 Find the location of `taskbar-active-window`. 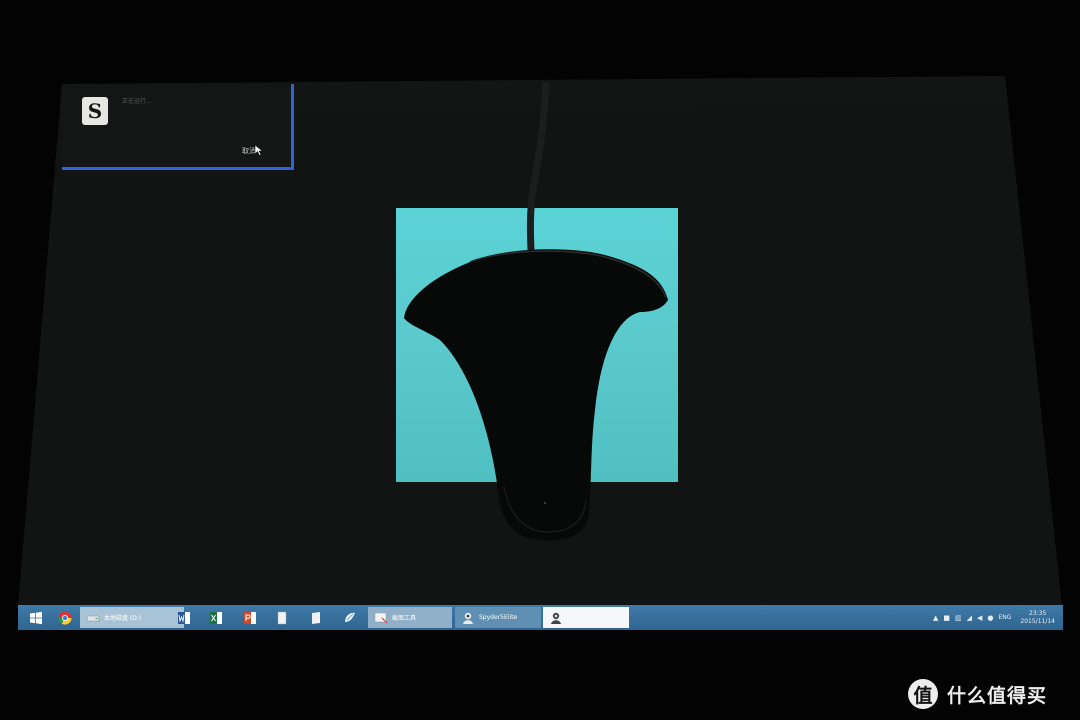

taskbar-active-window is located at coordinates (586, 617).